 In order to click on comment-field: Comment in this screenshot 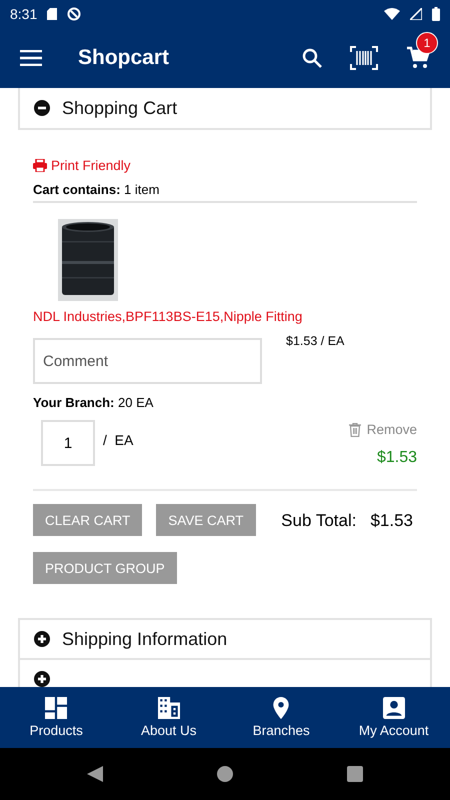, I will do `click(147, 361)`.